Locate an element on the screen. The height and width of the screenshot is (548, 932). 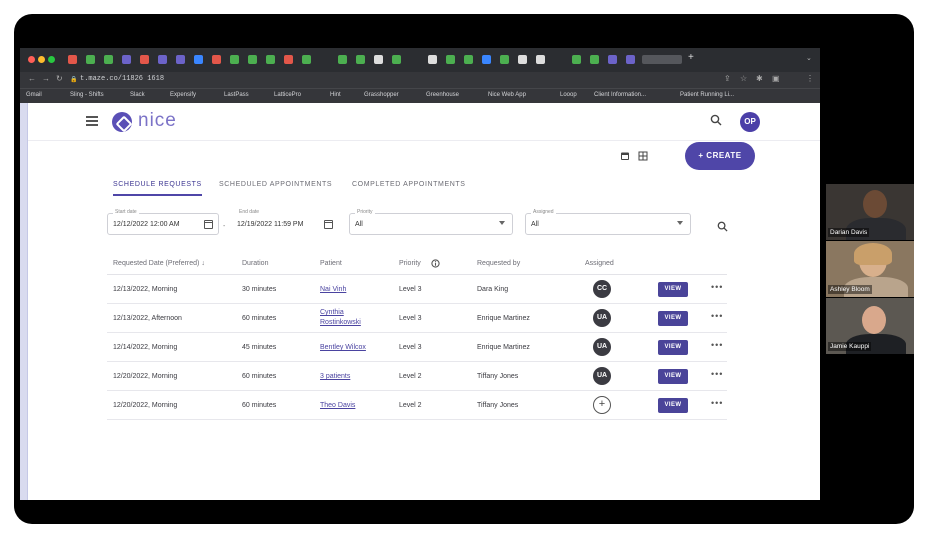
bookmark-item: Nice Web App is located at coordinates (507, 95).